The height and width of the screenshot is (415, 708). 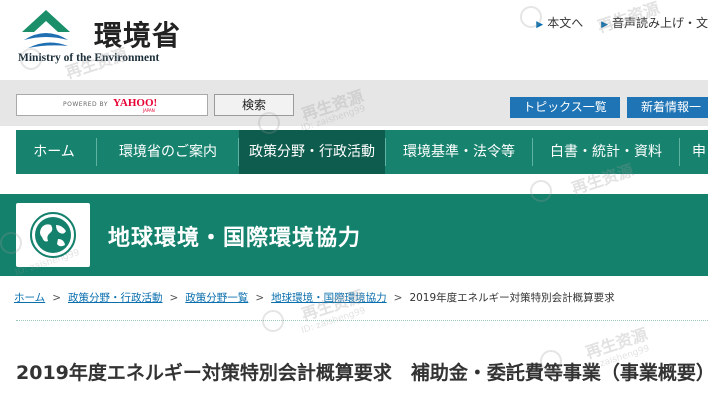 I want to click on category-icon-frame, so click(x=53, y=235).